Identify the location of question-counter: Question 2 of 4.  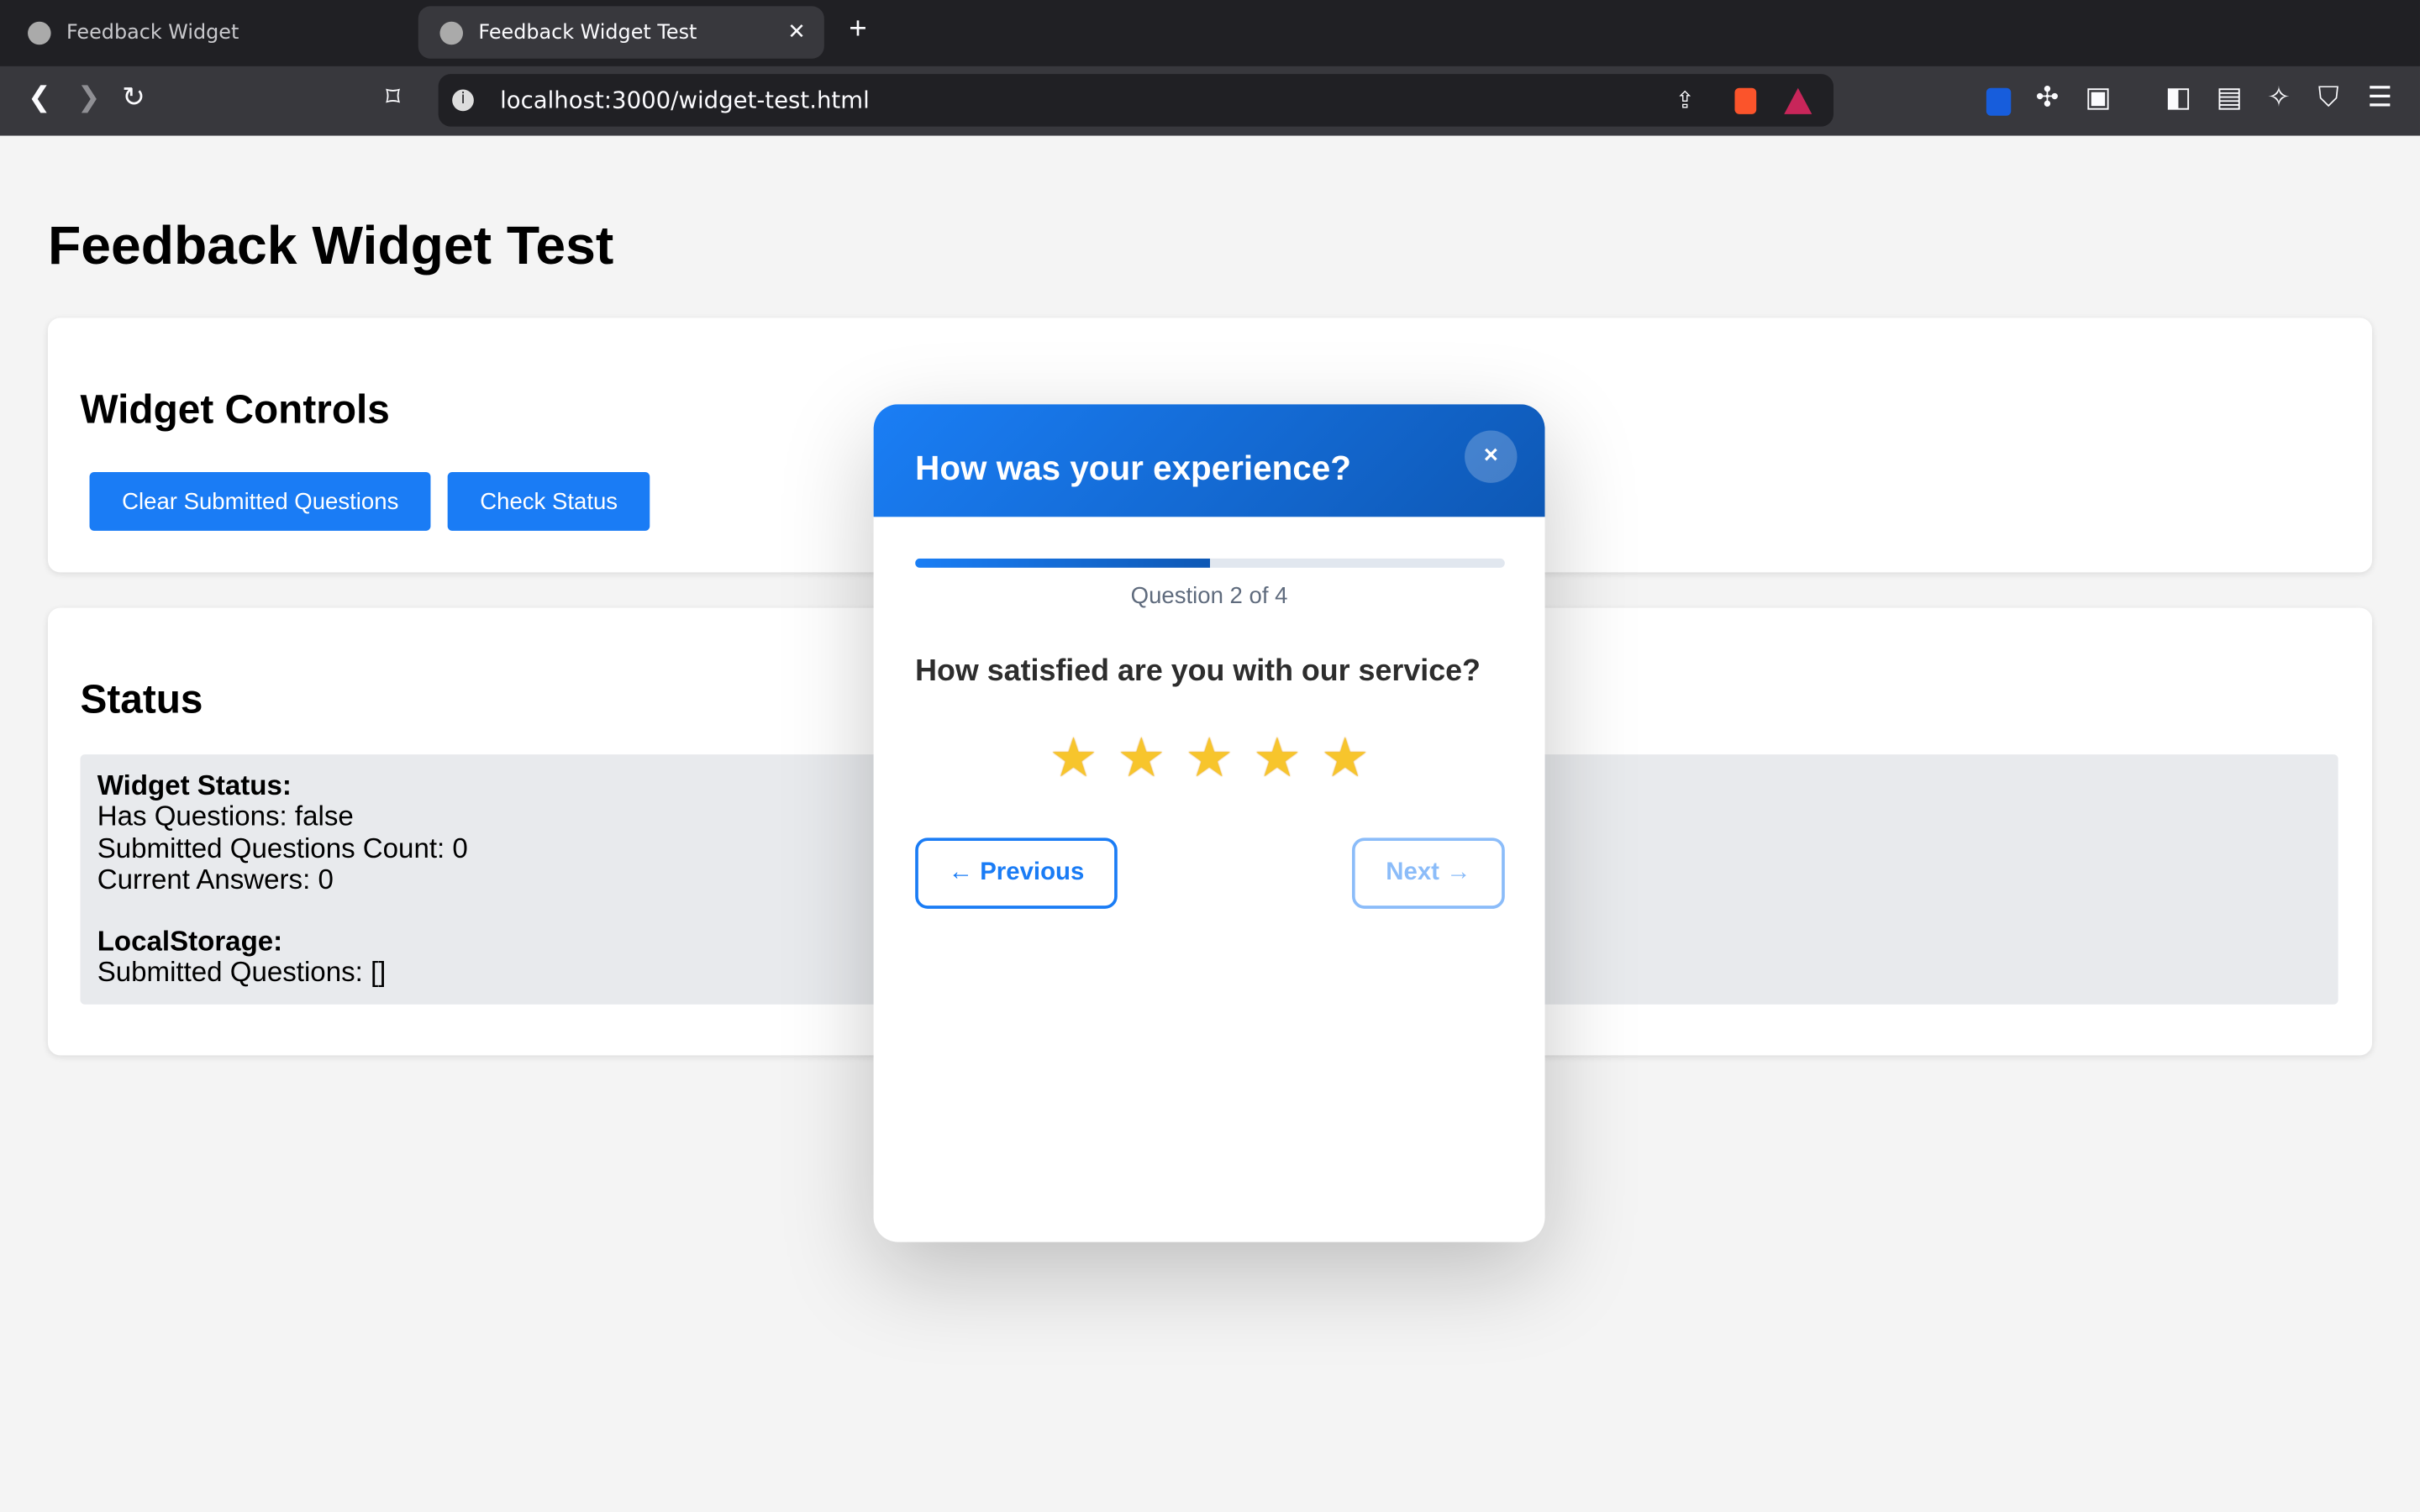
(1209, 596).